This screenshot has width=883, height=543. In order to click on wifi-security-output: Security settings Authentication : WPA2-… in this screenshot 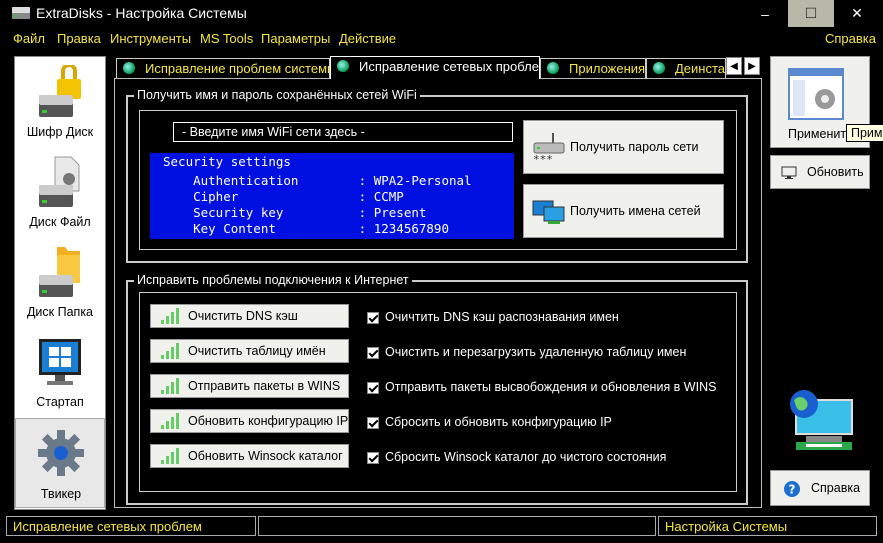, I will do `click(332, 196)`.